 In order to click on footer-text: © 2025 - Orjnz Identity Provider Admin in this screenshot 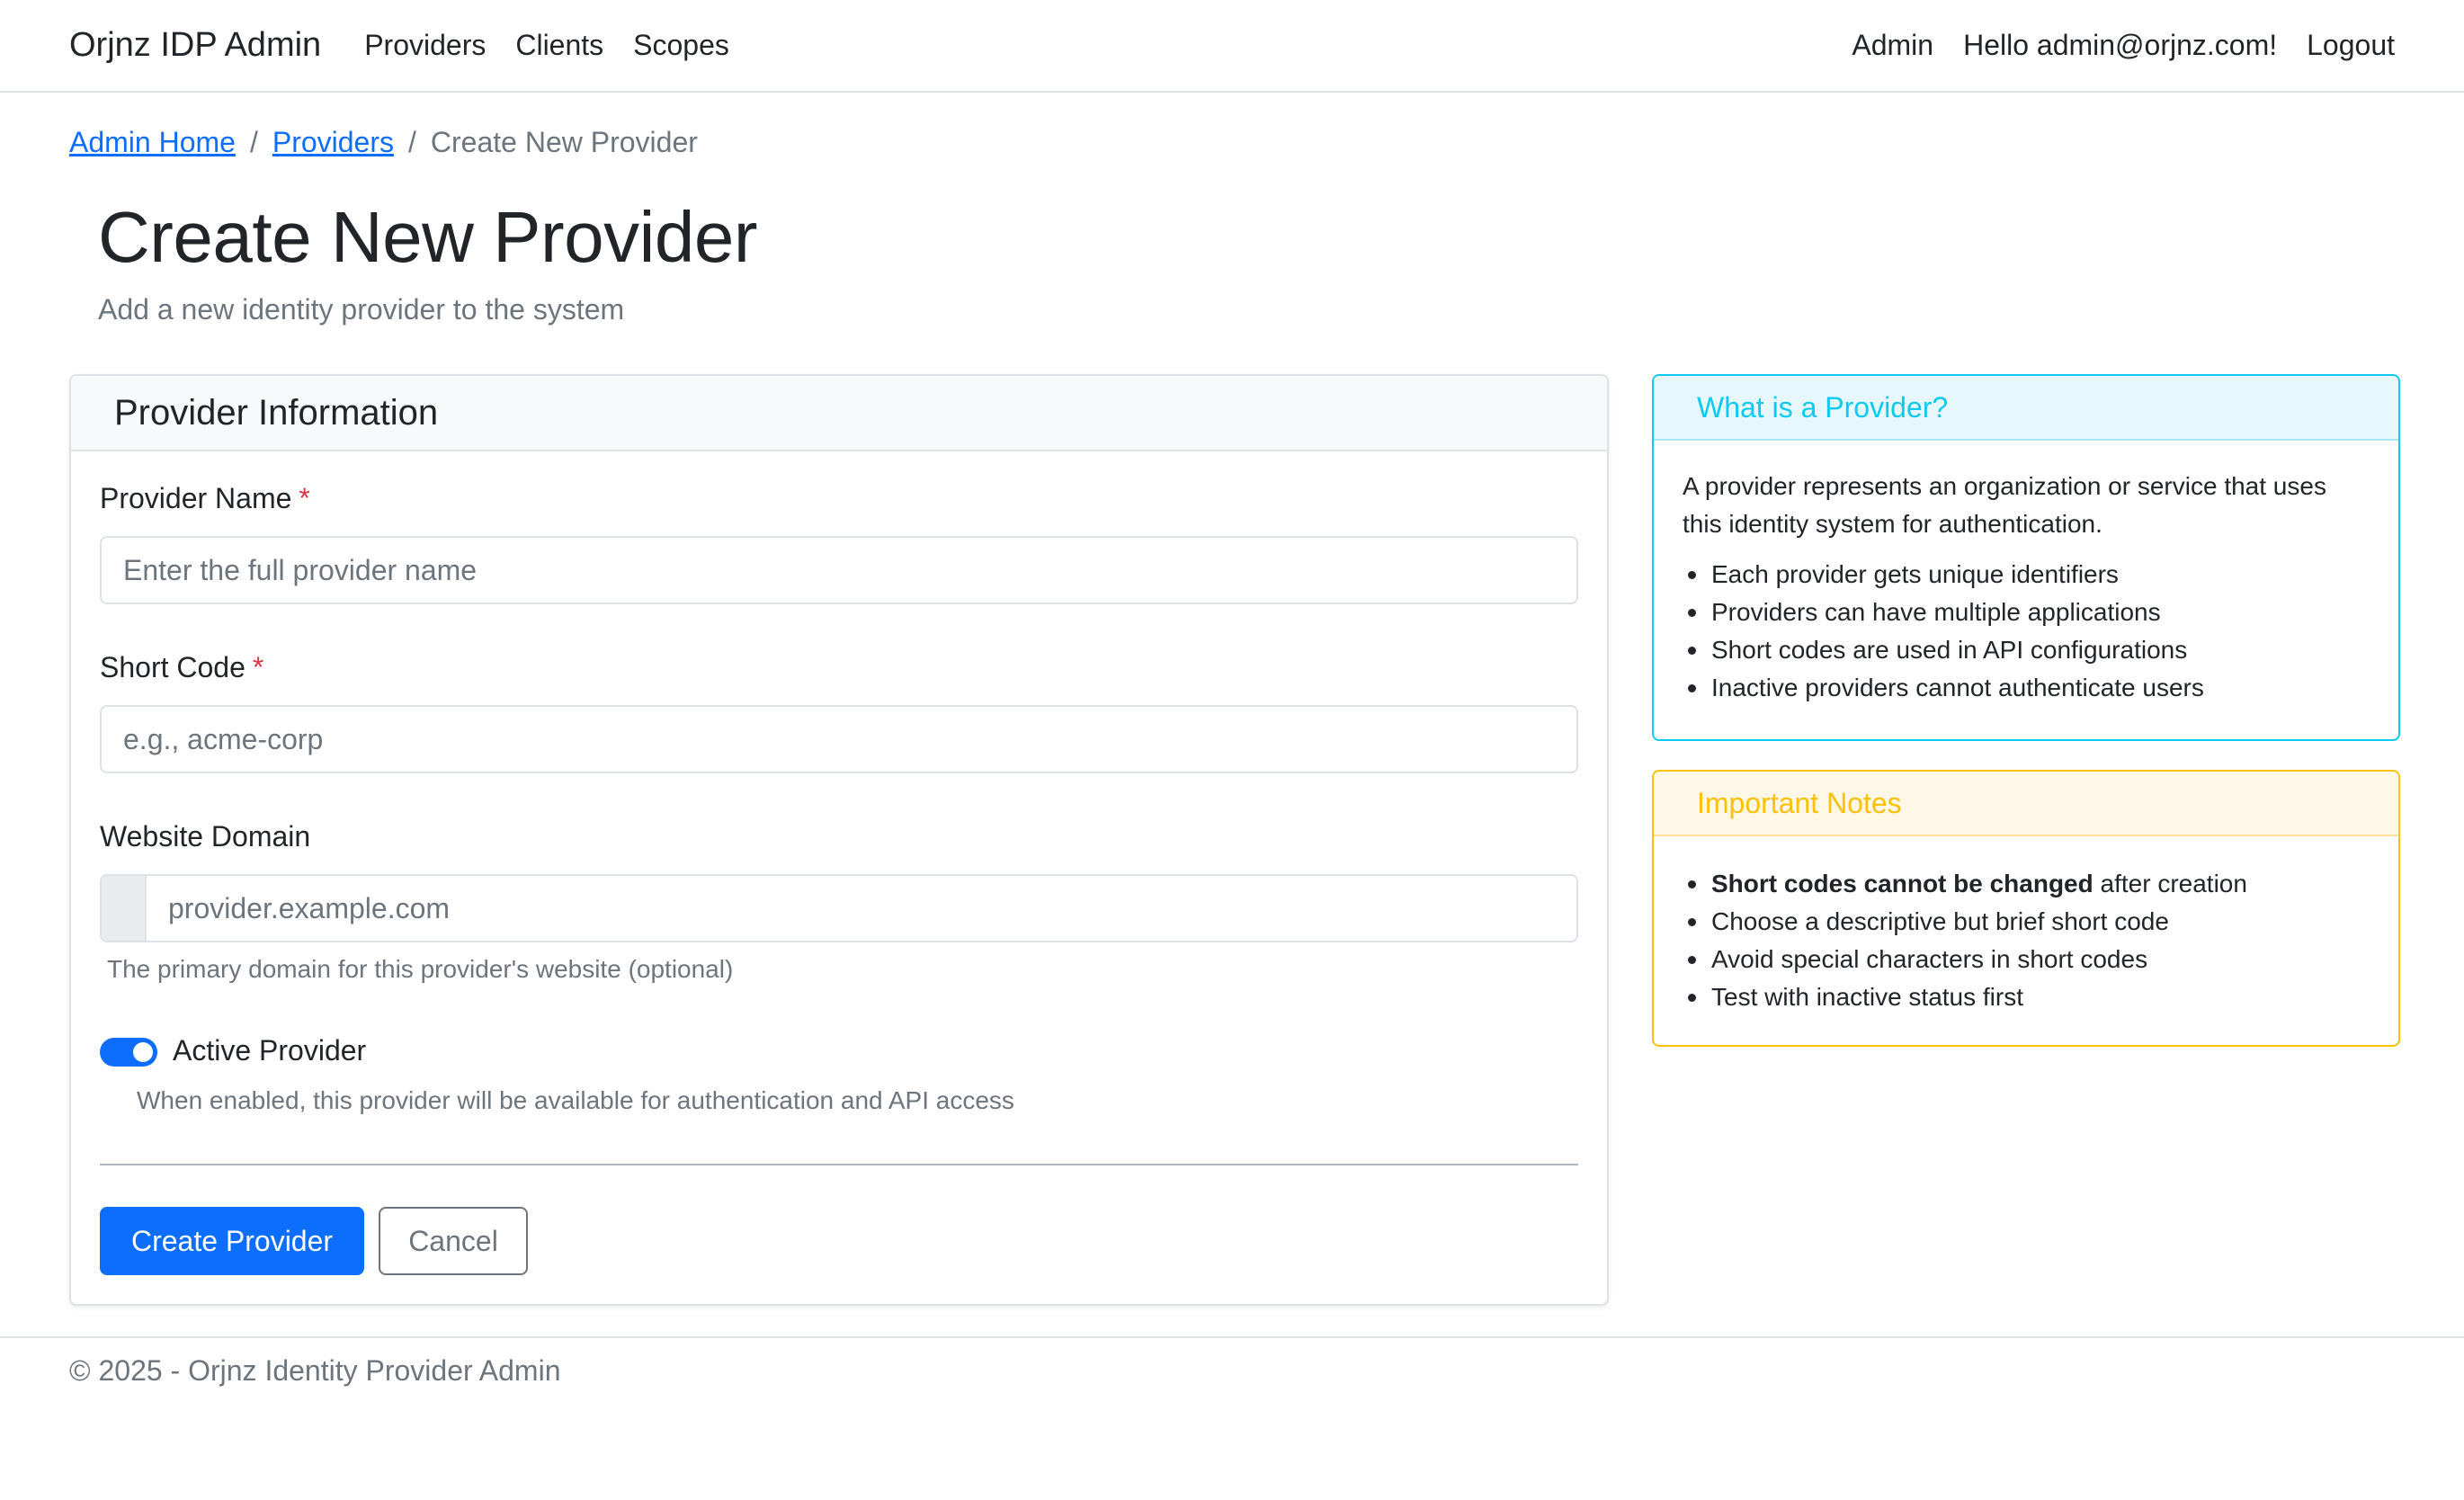, I will do `click(315, 1370)`.